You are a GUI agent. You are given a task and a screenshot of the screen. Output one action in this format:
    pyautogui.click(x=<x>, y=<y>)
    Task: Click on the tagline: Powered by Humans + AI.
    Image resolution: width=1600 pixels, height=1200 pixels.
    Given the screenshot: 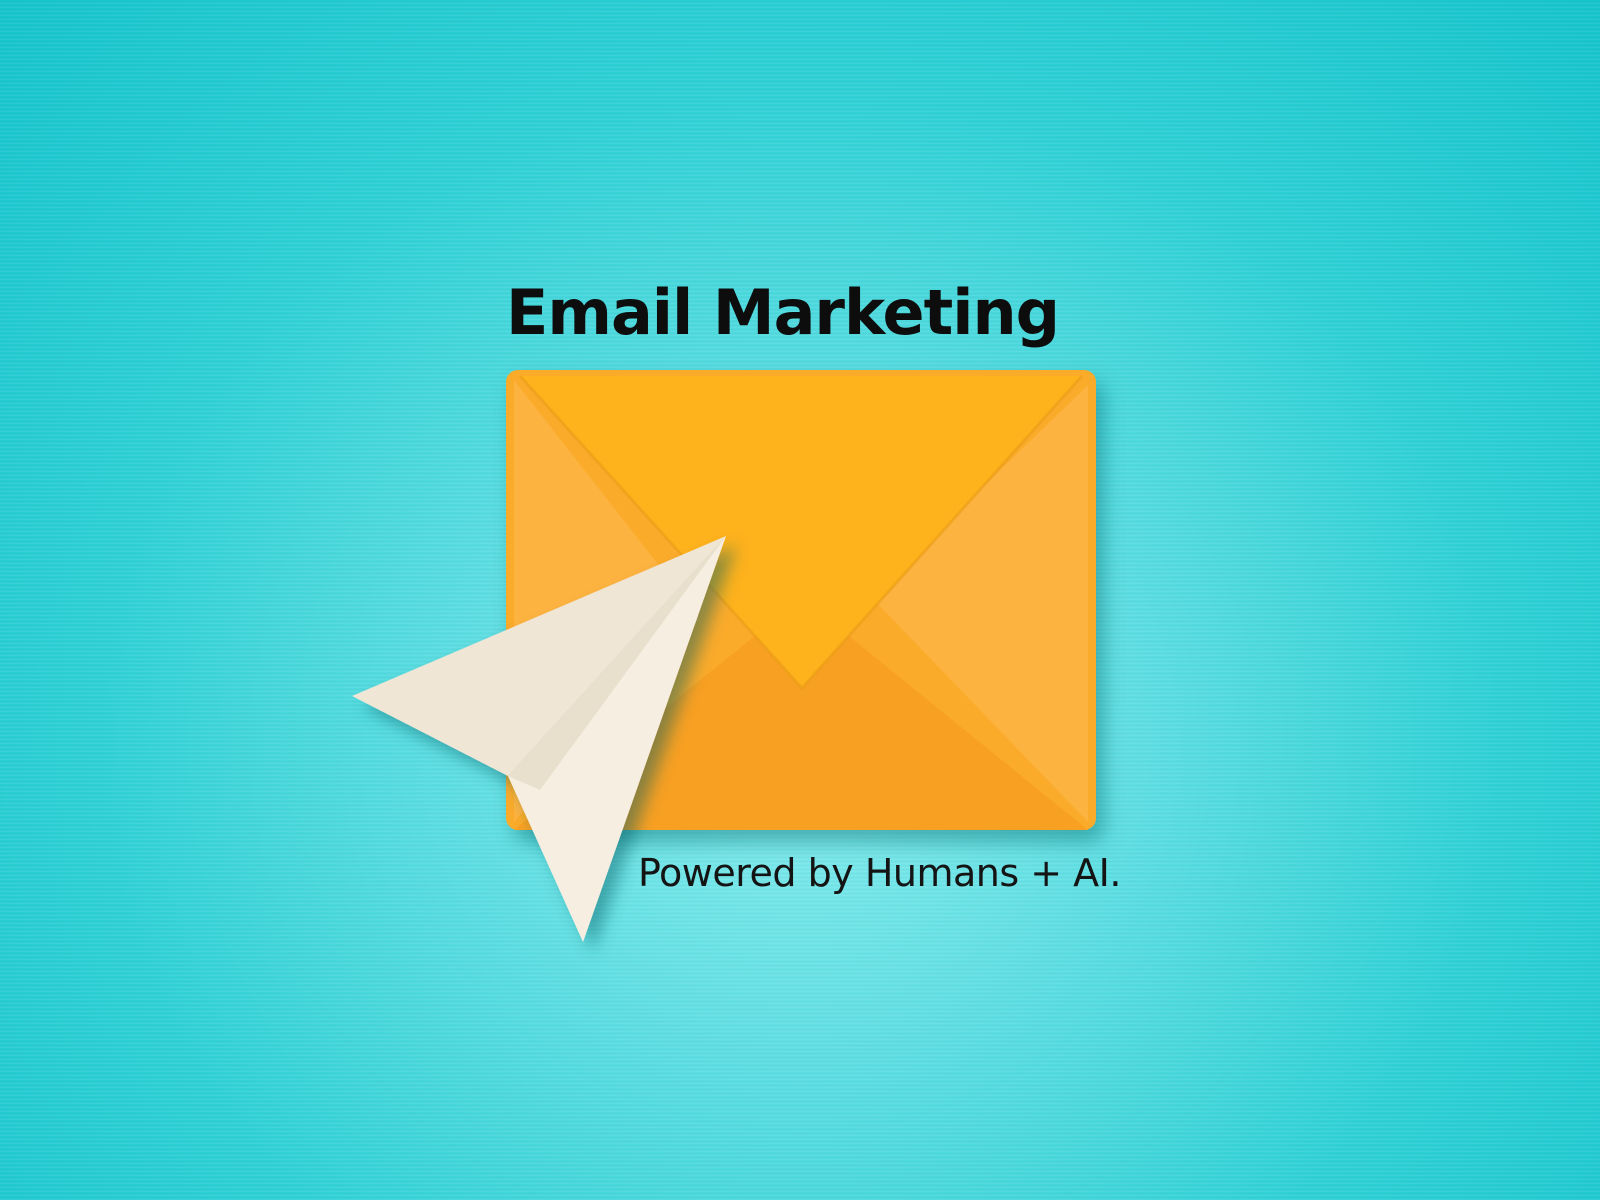 What is the action you would take?
    pyautogui.click(x=879, y=873)
    